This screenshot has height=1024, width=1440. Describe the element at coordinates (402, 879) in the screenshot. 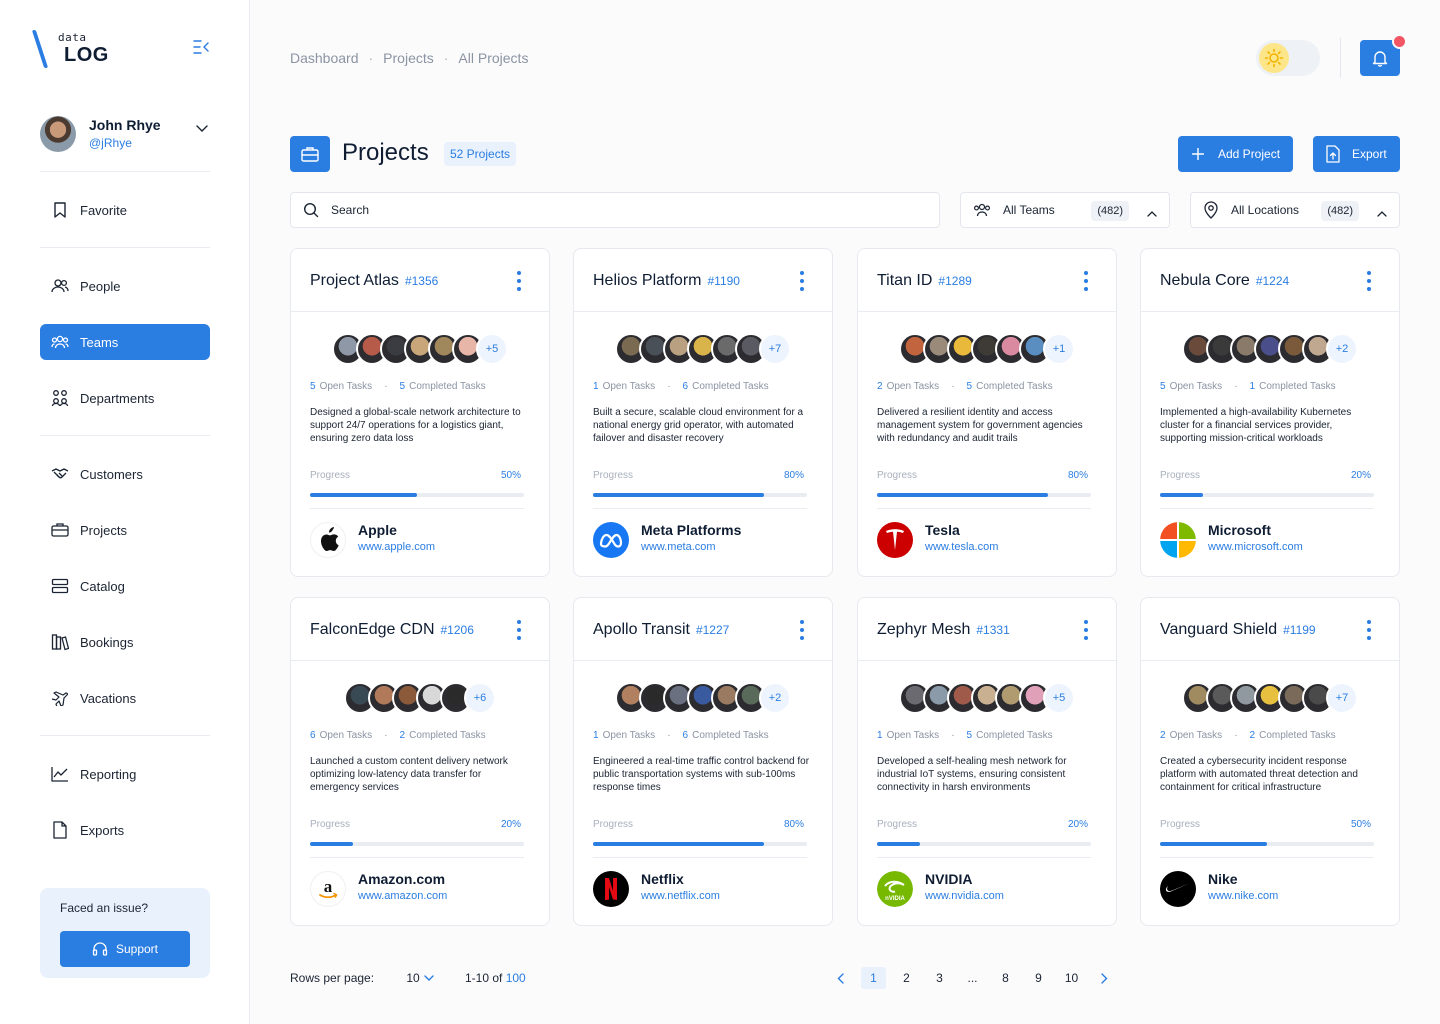

I see `client-name: Amazon.com` at that location.